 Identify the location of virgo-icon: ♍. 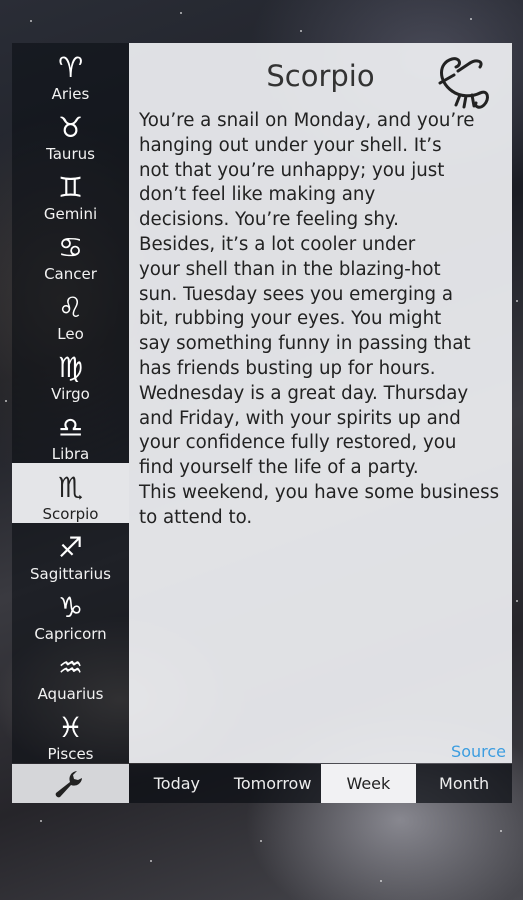
(70, 367).